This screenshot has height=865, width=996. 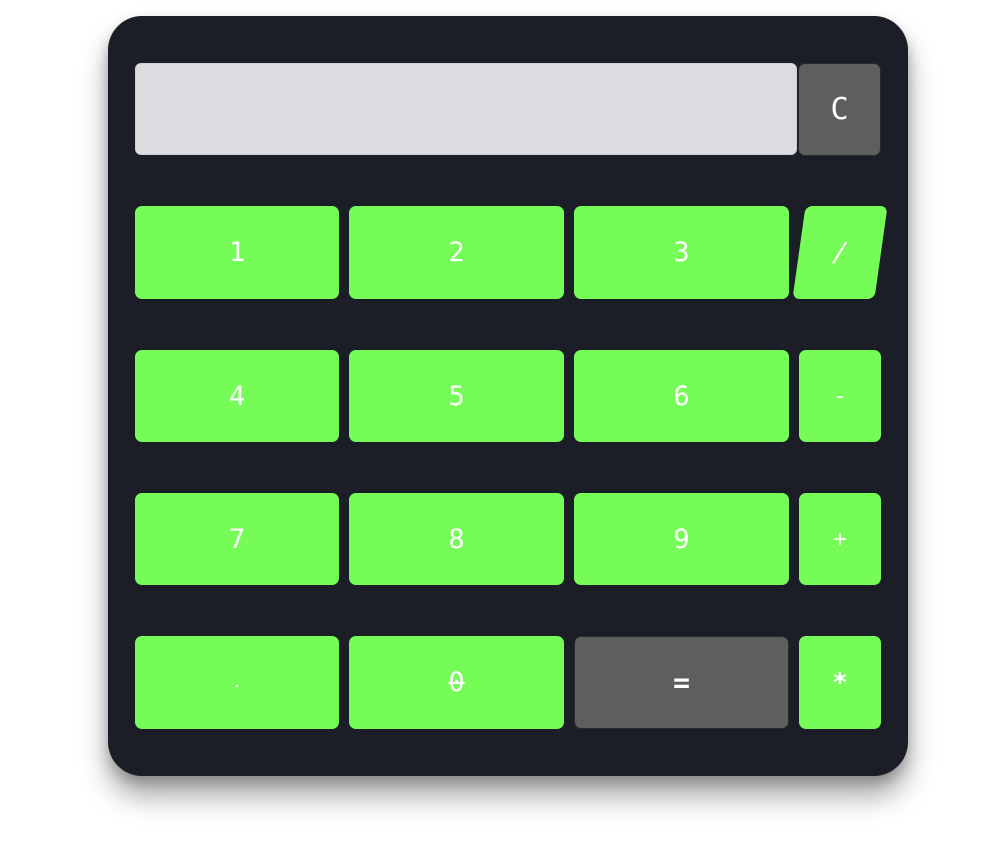 What do you see at coordinates (840, 396) in the screenshot?
I see `subtract-button: -` at bounding box center [840, 396].